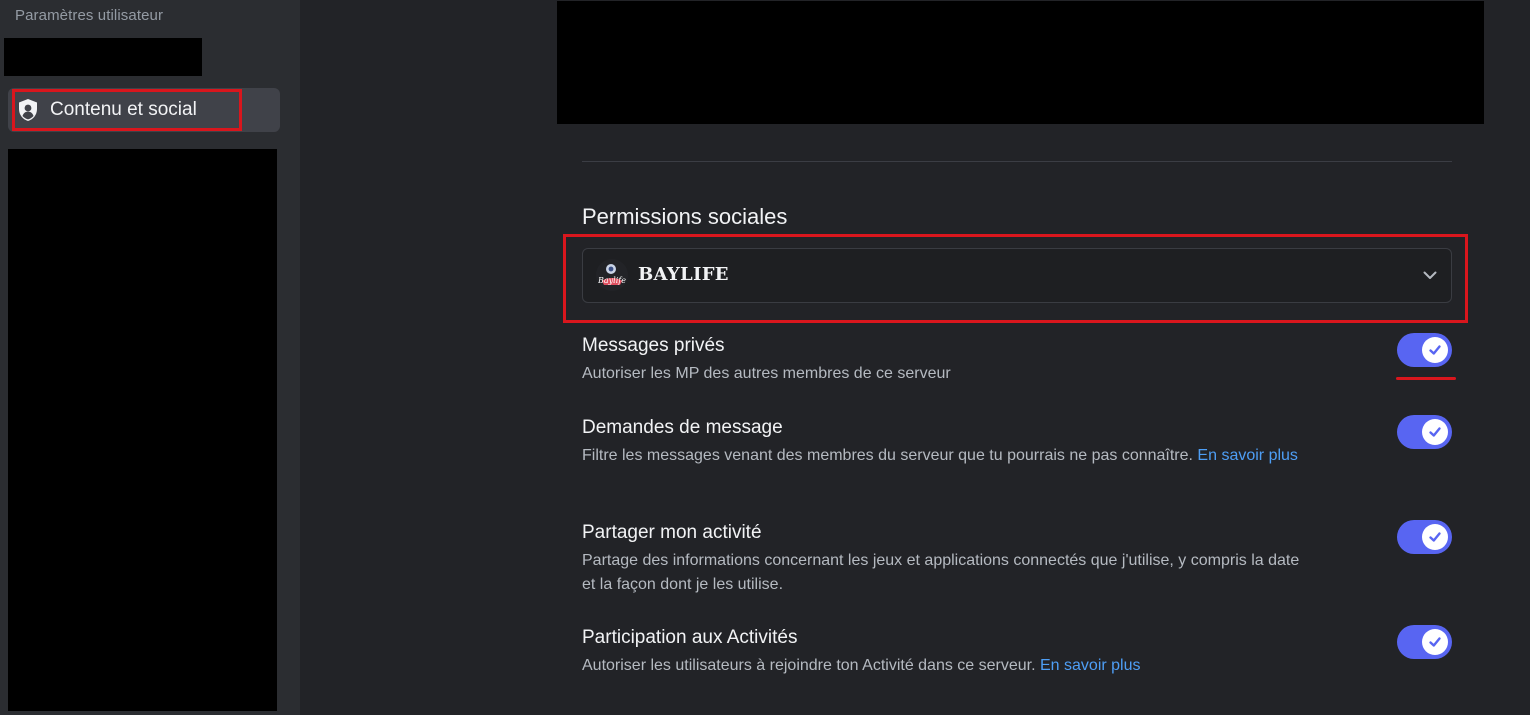  What do you see at coordinates (685, 216) in the screenshot?
I see `section-title: Permissions sociales` at bounding box center [685, 216].